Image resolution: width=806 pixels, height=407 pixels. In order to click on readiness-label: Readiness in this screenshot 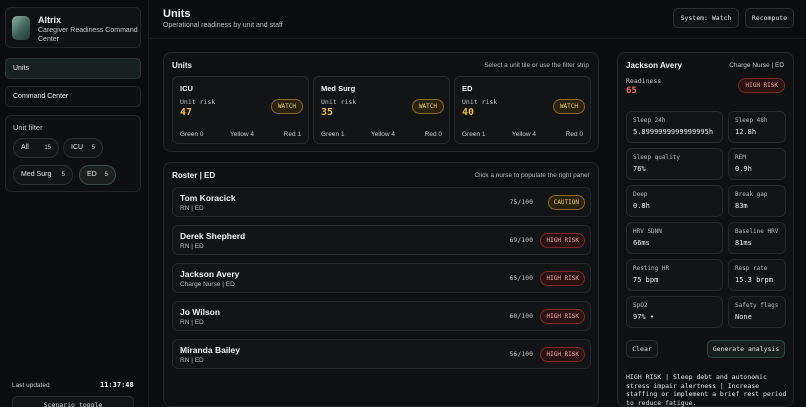, I will do `click(644, 81)`.